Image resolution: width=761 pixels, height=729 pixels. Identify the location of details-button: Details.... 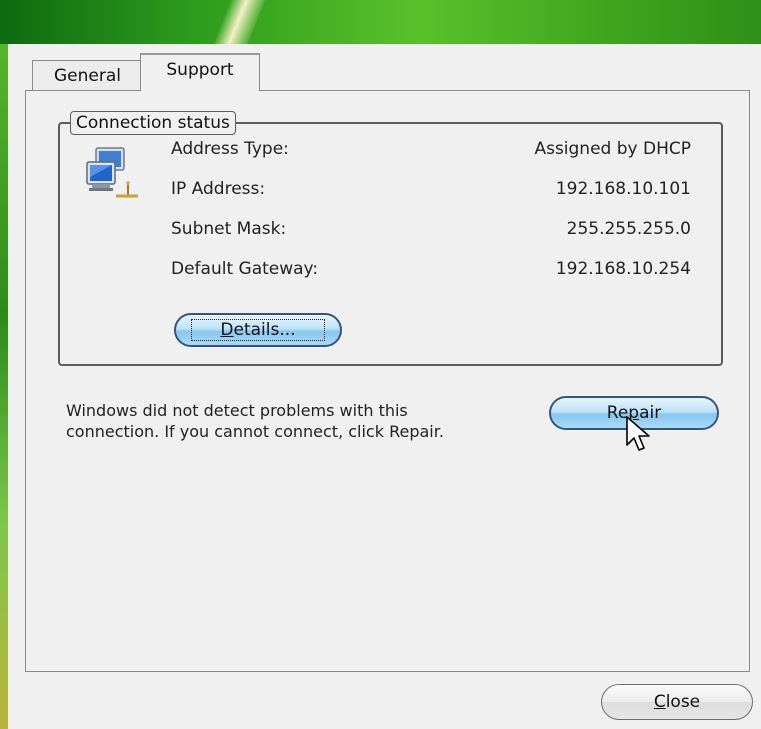
(258, 330).